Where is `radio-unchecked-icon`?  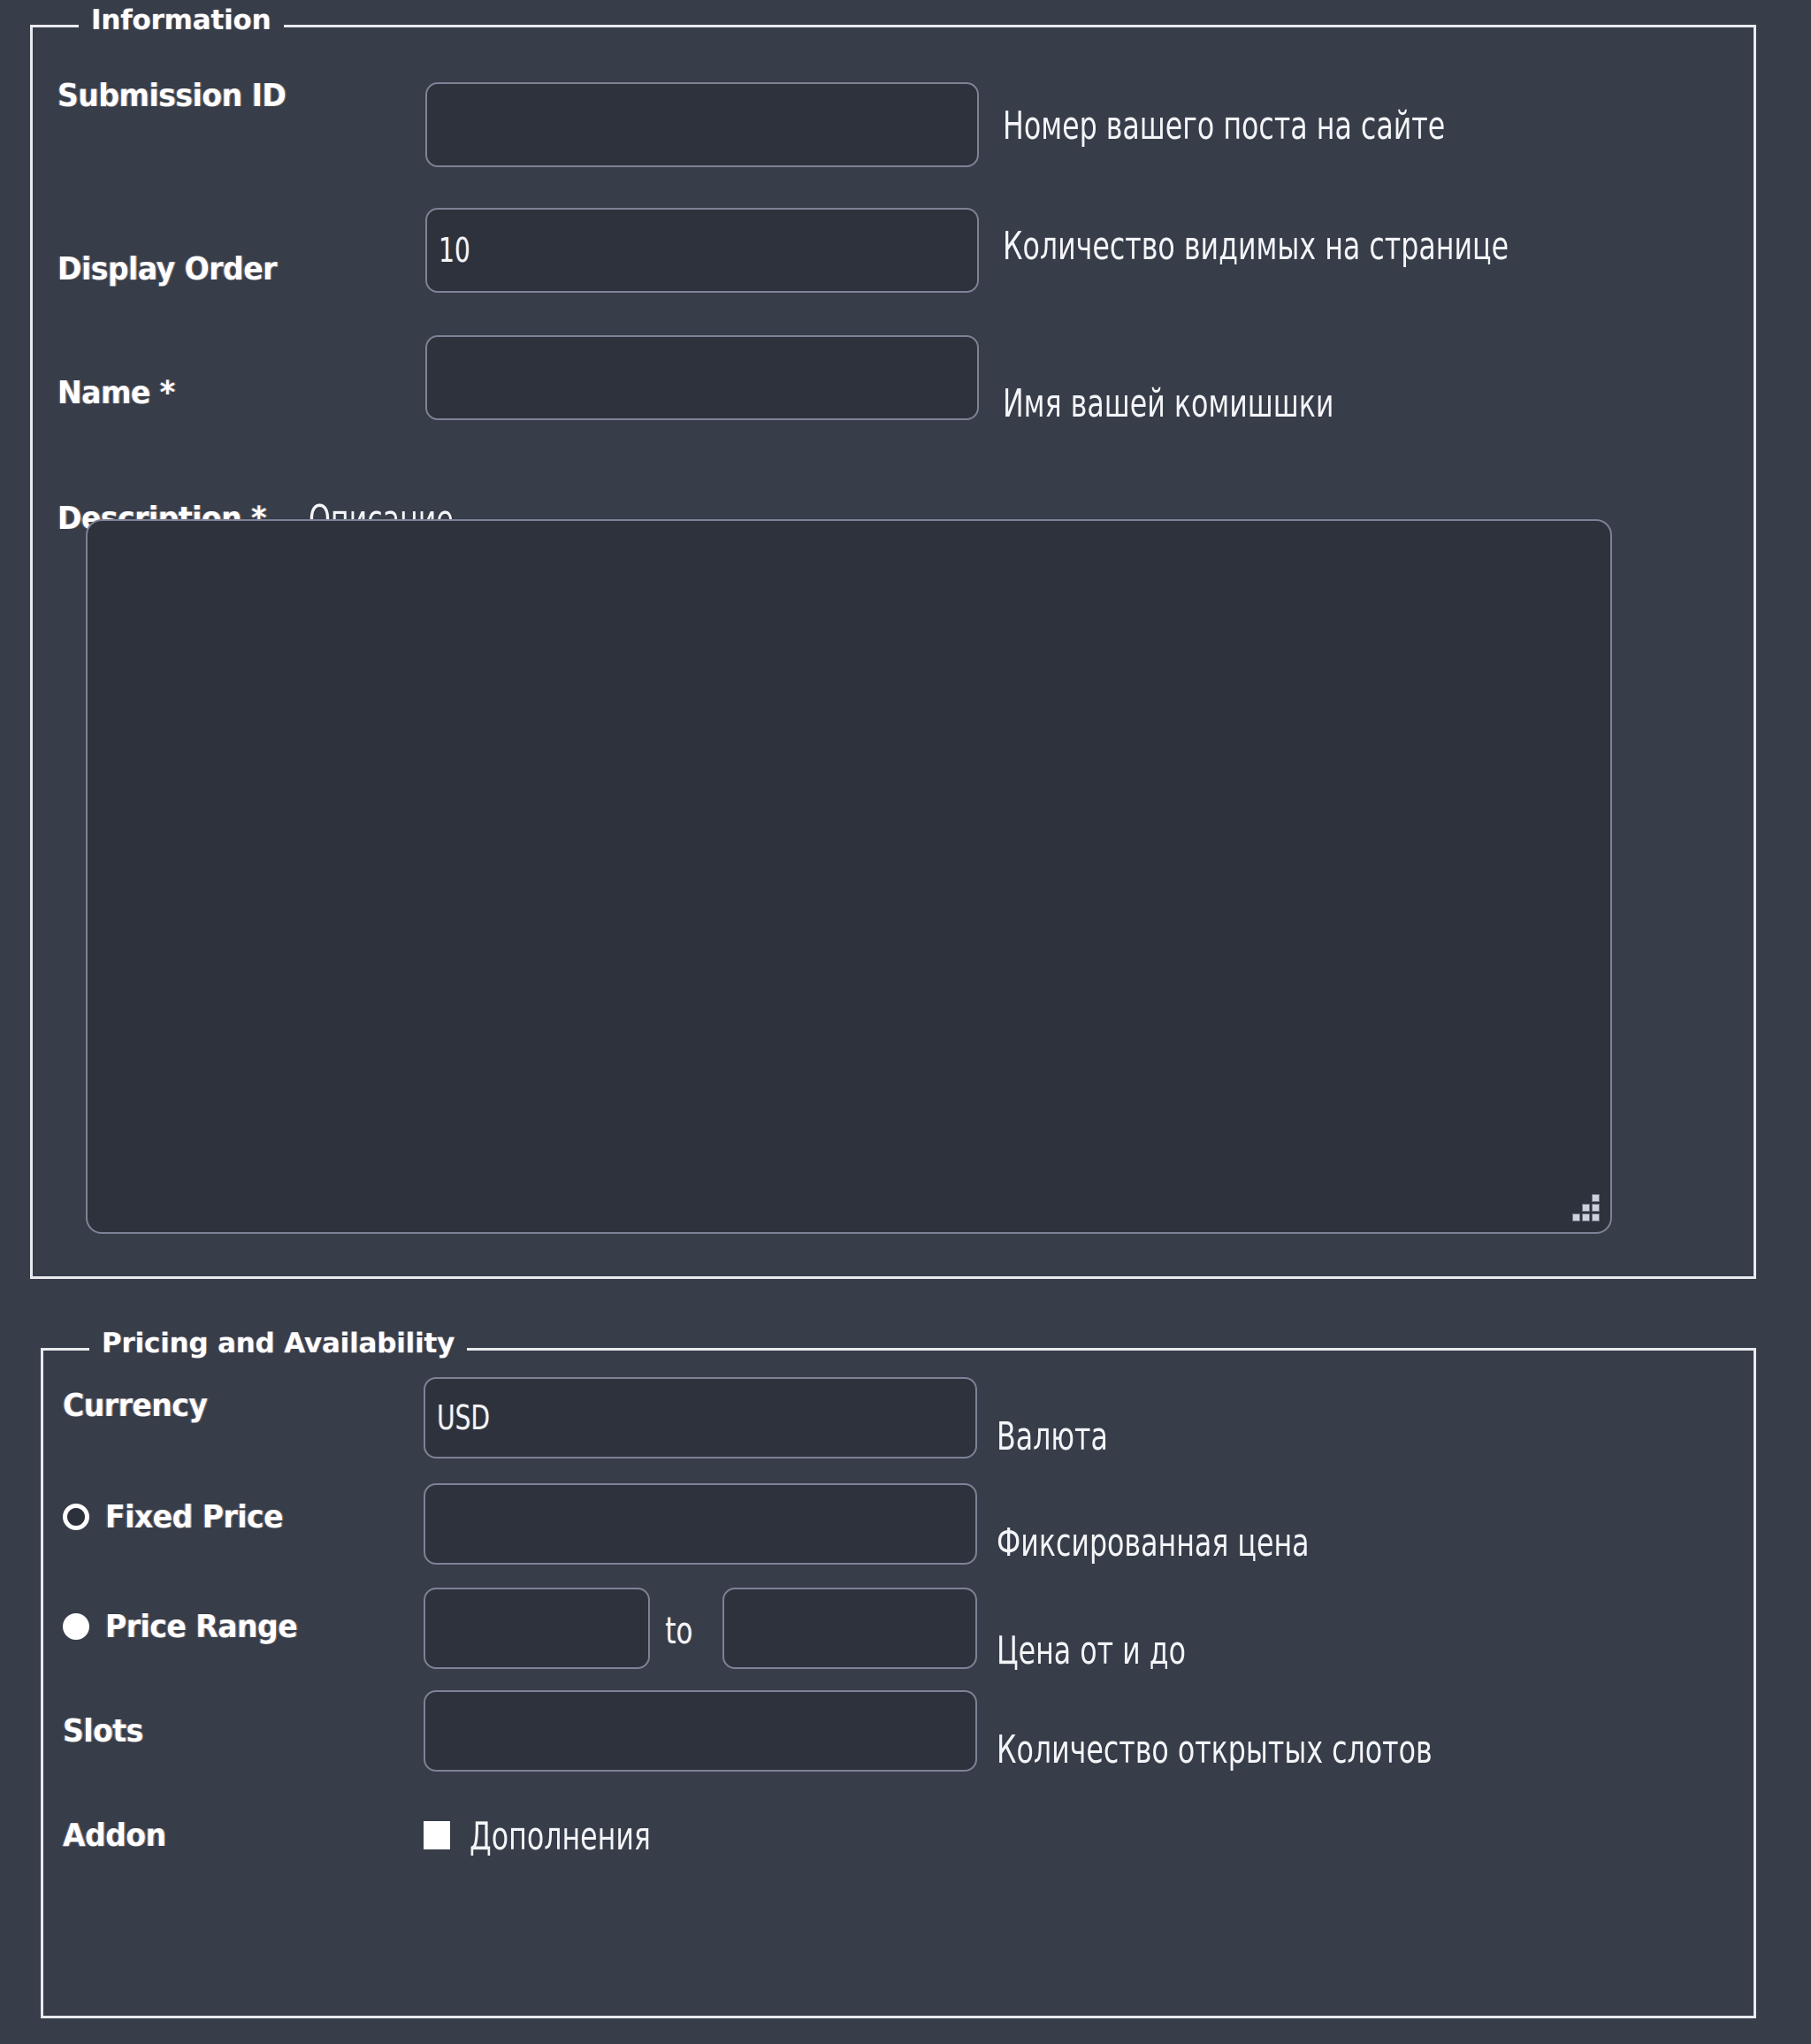 radio-unchecked-icon is located at coordinates (76, 1517).